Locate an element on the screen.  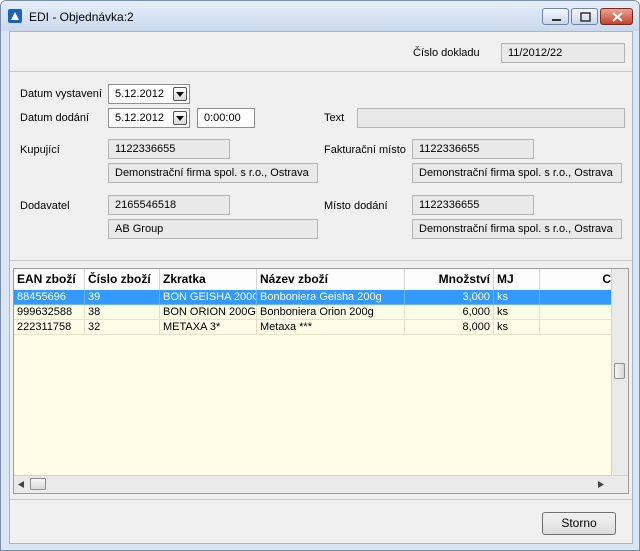
storno-button: Storno is located at coordinates (579, 523).